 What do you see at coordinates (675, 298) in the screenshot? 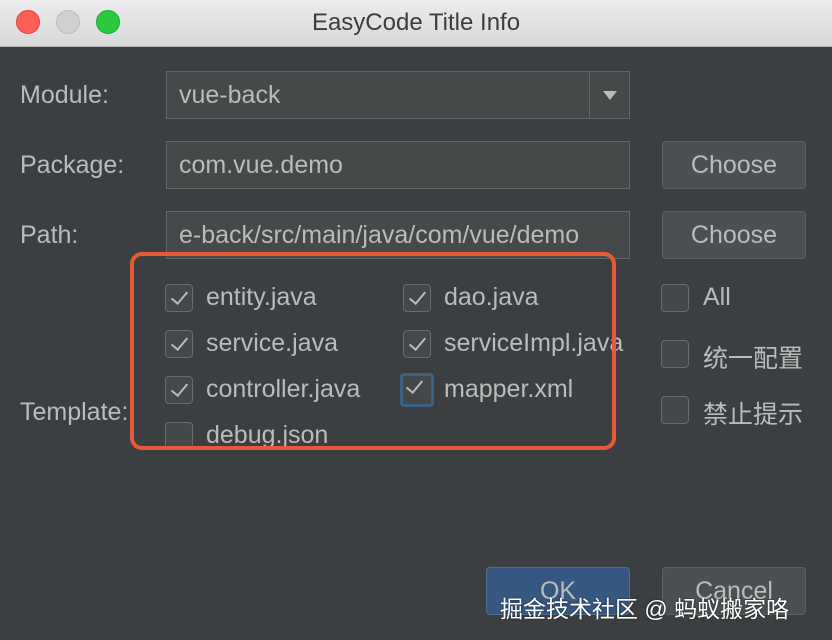
I see `all-checkbox` at bounding box center [675, 298].